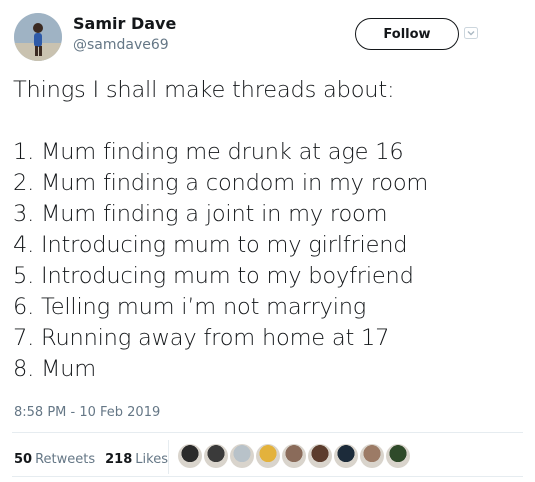 This screenshot has width=535, height=482. Describe the element at coordinates (124, 23) in the screenshot. I see `display-name: Samir Dave` at that location.